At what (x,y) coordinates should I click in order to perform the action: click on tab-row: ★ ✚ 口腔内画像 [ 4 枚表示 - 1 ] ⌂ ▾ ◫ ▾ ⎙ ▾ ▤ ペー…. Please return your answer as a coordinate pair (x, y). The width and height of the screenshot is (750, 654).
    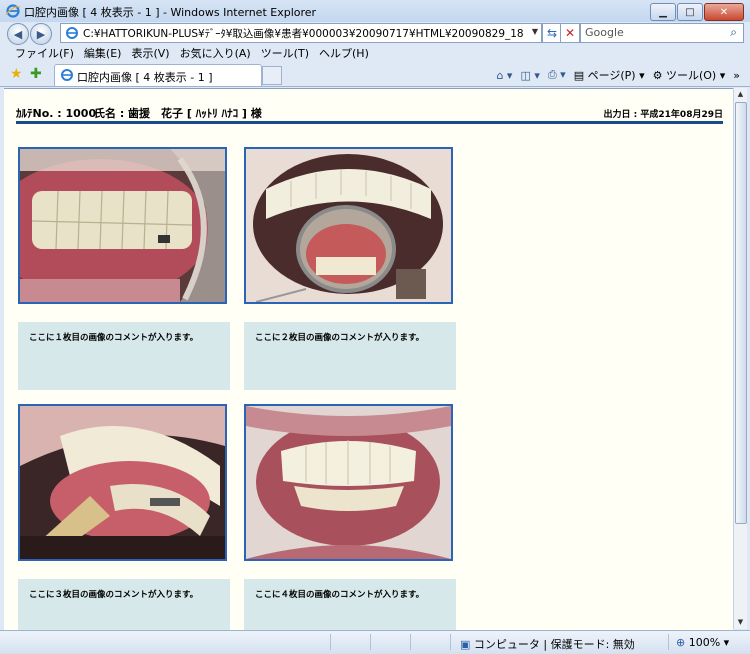
    Looking at the image, I should click on (375, 74).